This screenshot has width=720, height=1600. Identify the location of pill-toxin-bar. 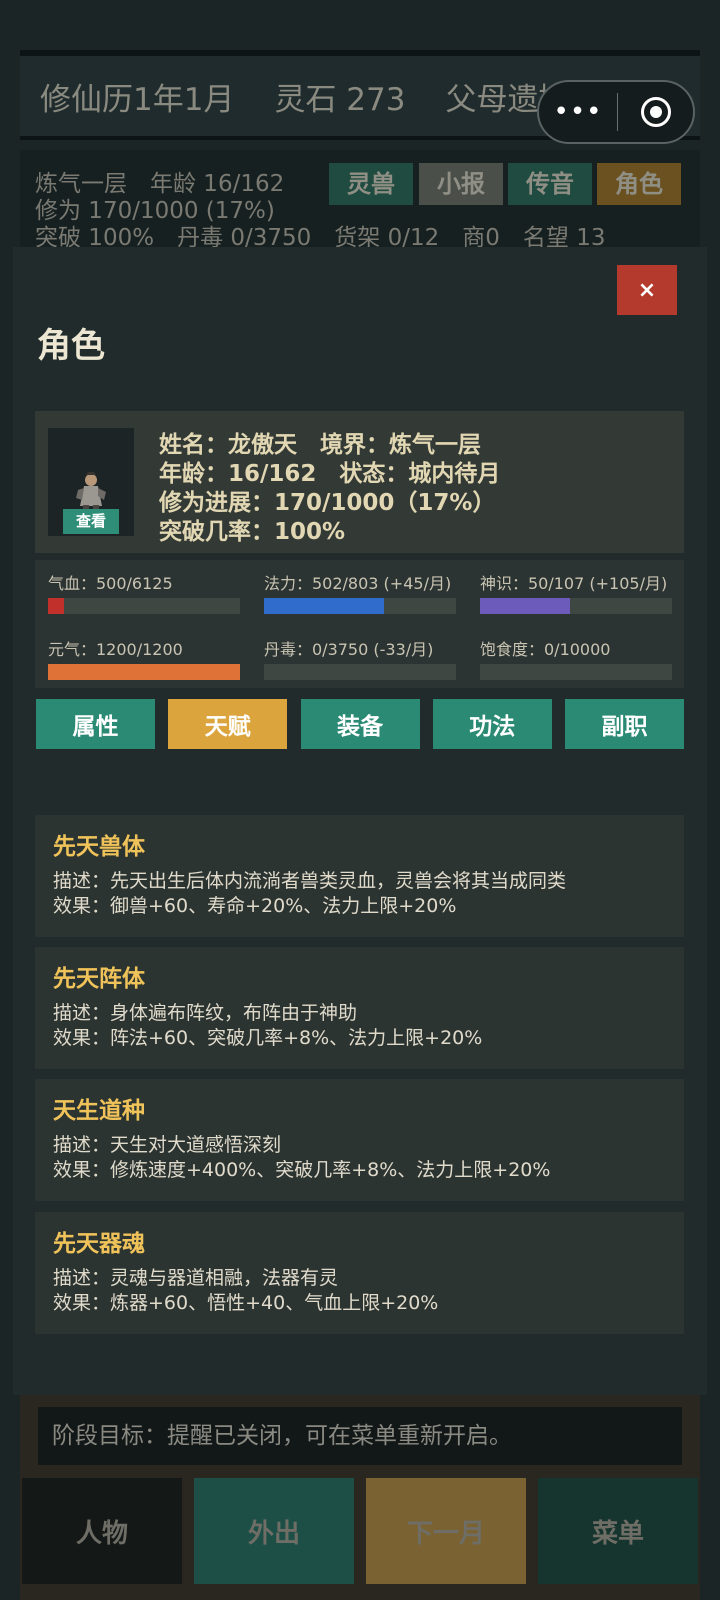
(360, 672).